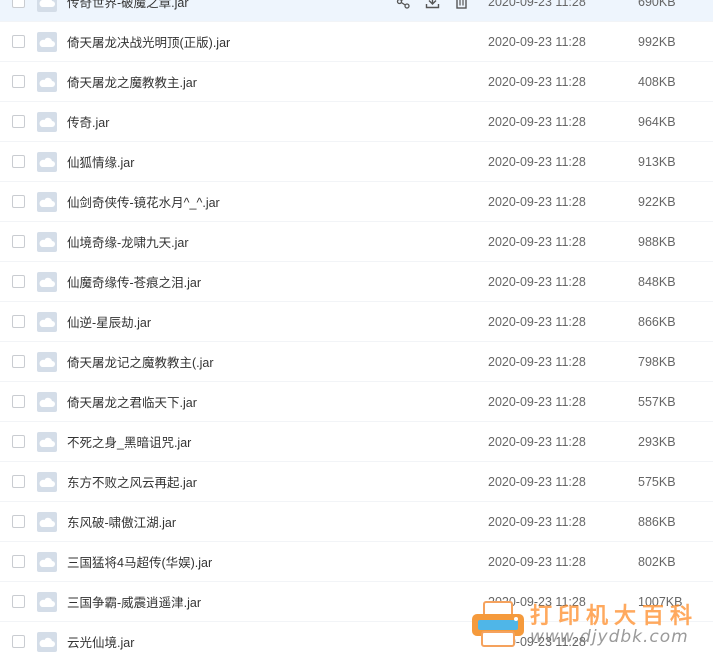 This screenshot has width=713, height=653. What do you see at coordinates (657, 481) in the screenshot?
I see `file-size: 575KB` at bounding box center [657, 481].